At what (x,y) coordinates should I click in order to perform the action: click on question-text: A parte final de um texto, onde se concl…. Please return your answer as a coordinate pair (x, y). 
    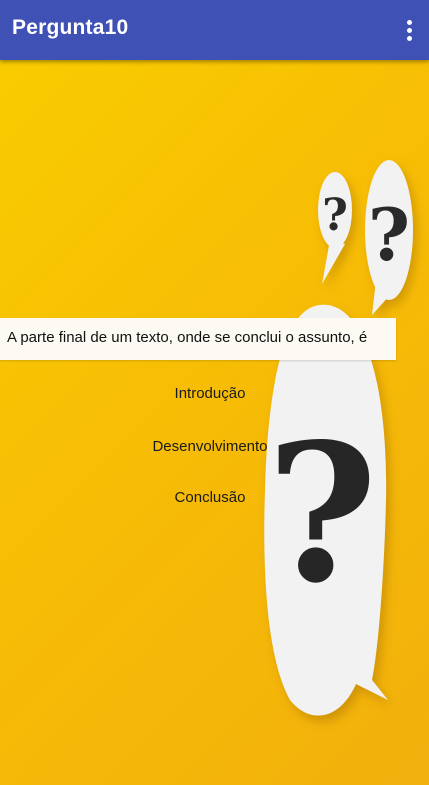
    Looking at the image, I should click on (187, 337).